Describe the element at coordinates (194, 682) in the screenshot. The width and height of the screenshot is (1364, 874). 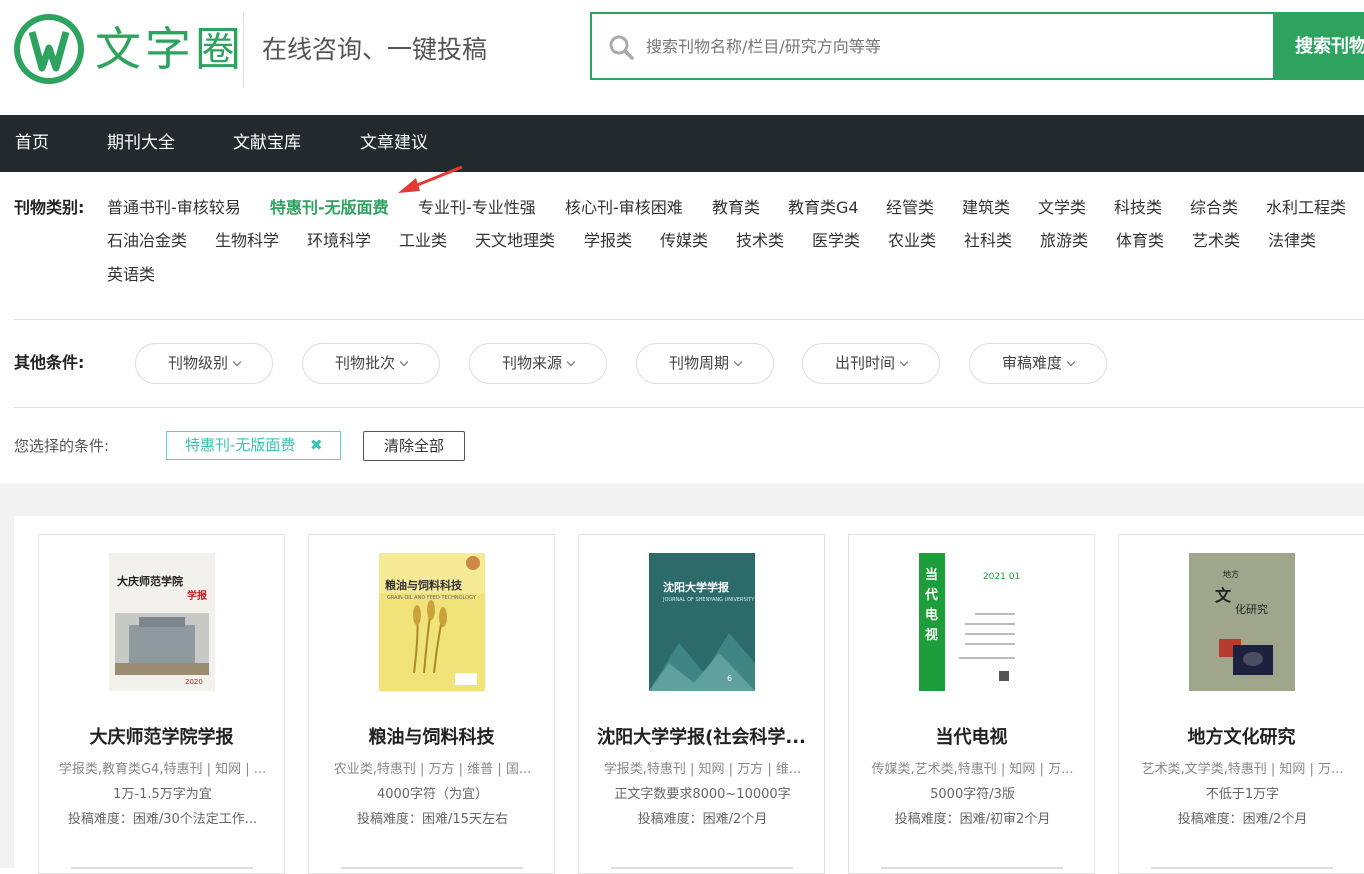
I see `svg-text: 2020` at that location.